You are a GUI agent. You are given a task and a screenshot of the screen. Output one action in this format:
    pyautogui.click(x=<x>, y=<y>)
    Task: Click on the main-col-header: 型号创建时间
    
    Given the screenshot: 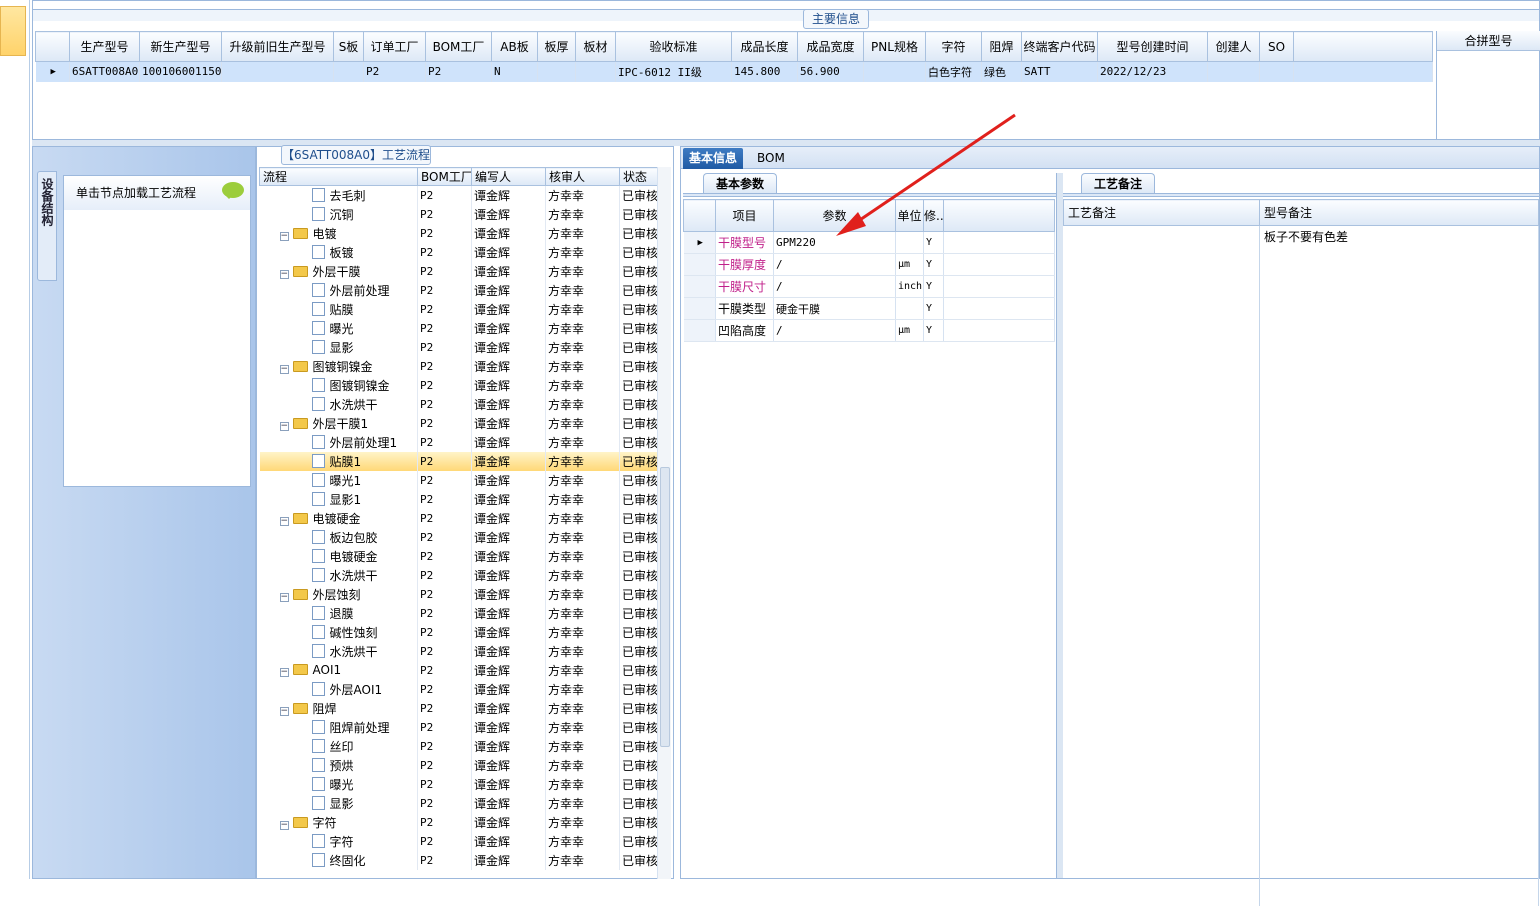 What is the action you would take?
    pyautogui.click(x=1152, y=46)
    